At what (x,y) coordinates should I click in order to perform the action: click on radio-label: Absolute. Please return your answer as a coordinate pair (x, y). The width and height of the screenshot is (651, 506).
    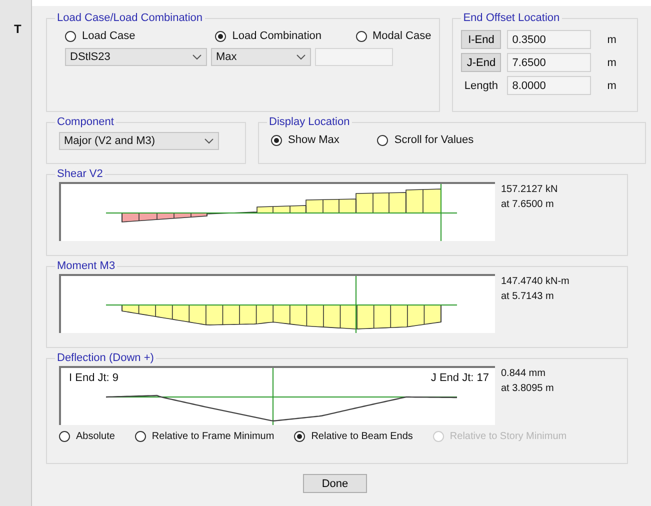
    Looking at the image, I should click on (95, 436).